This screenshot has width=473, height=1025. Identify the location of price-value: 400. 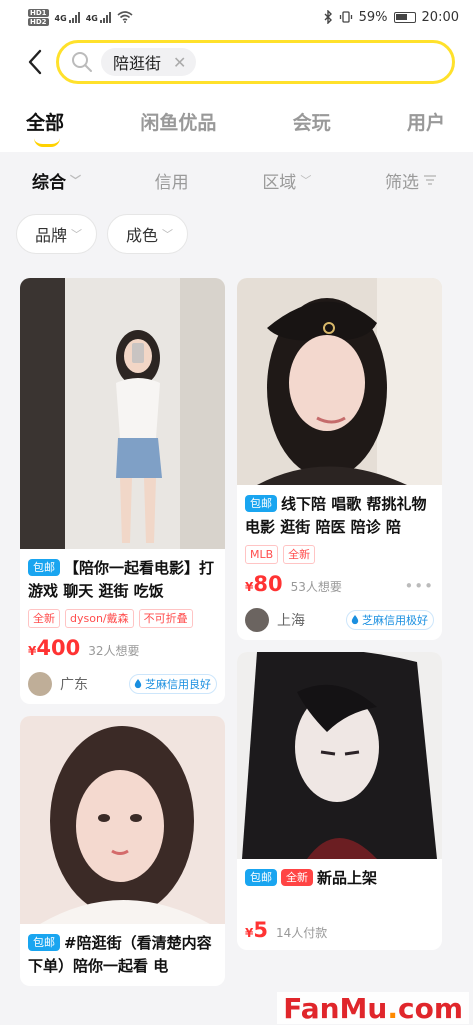
(58, 648).